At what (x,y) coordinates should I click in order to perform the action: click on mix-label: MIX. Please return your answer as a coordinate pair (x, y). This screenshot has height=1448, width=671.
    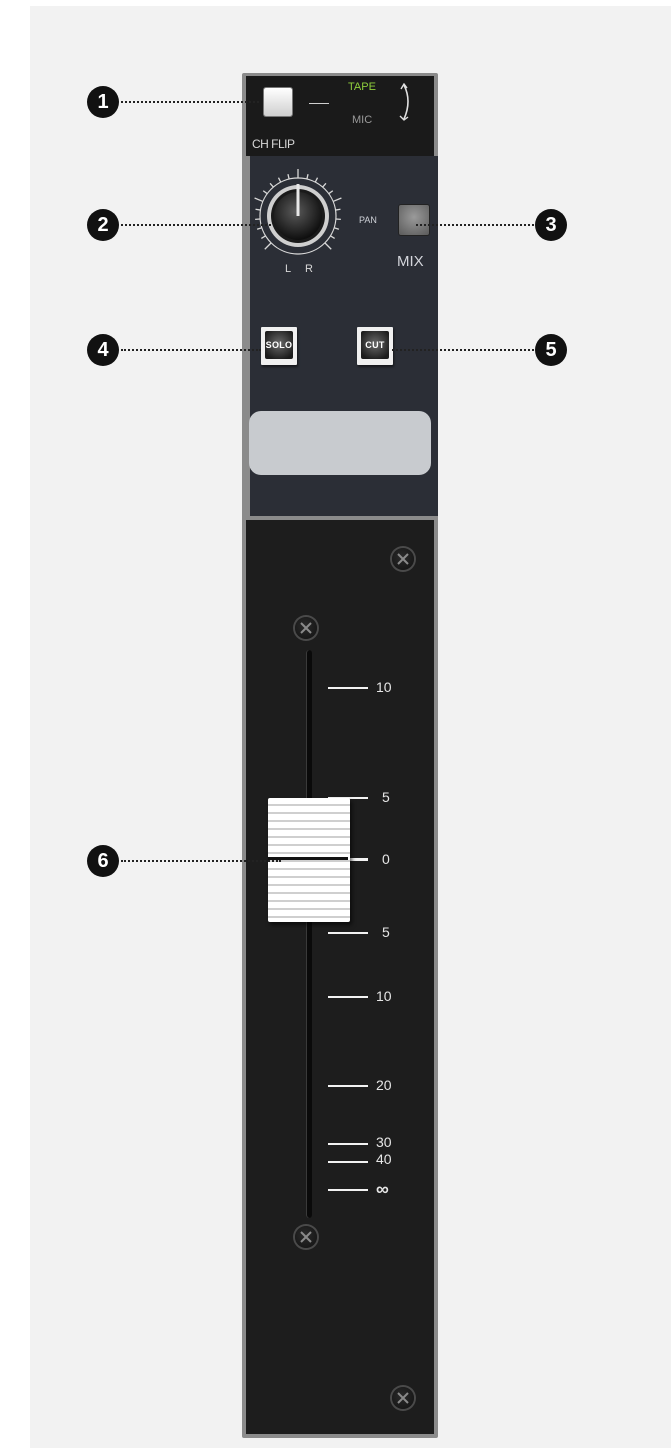
    Looking at the image, I should click on (410, 261).